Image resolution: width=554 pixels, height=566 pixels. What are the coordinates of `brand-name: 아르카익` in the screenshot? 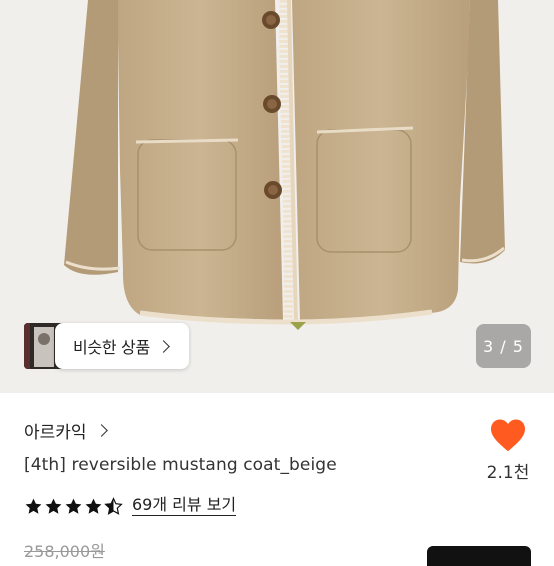 It's located at (55, 433).